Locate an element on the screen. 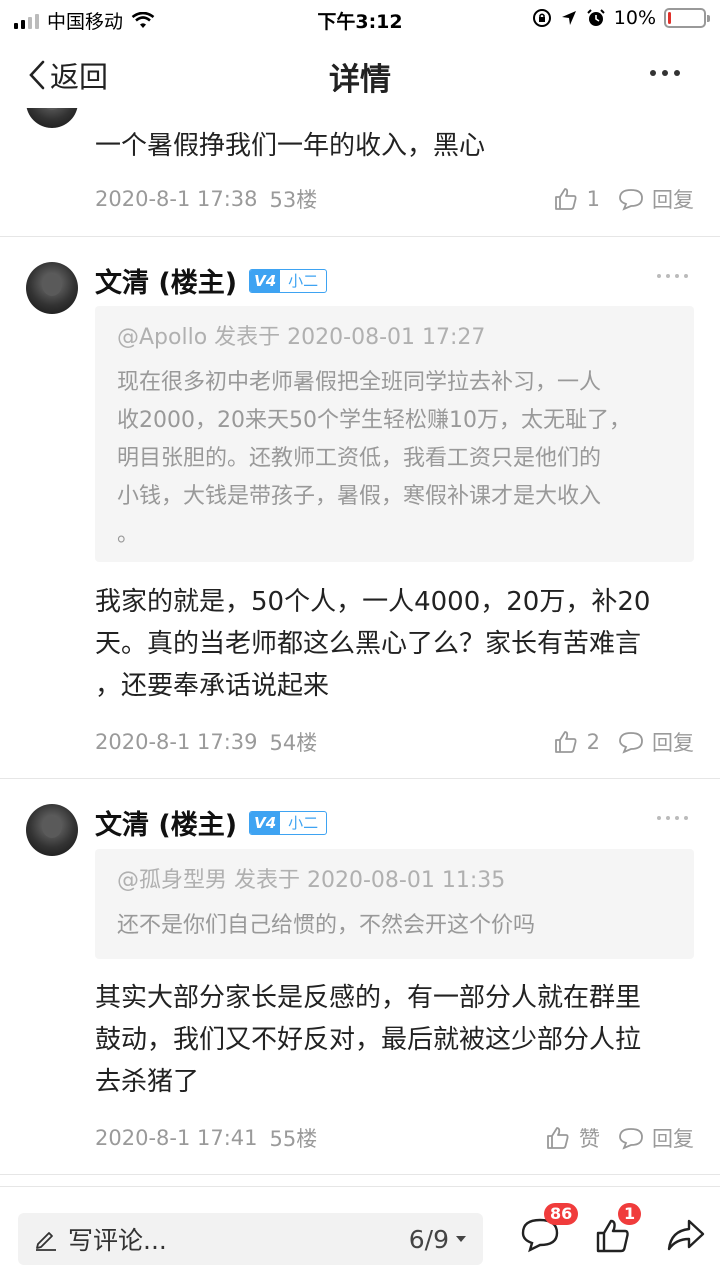 This screenshot has height=1280, width=720. like-label: 赞 is located at coordinates (589, 1139).